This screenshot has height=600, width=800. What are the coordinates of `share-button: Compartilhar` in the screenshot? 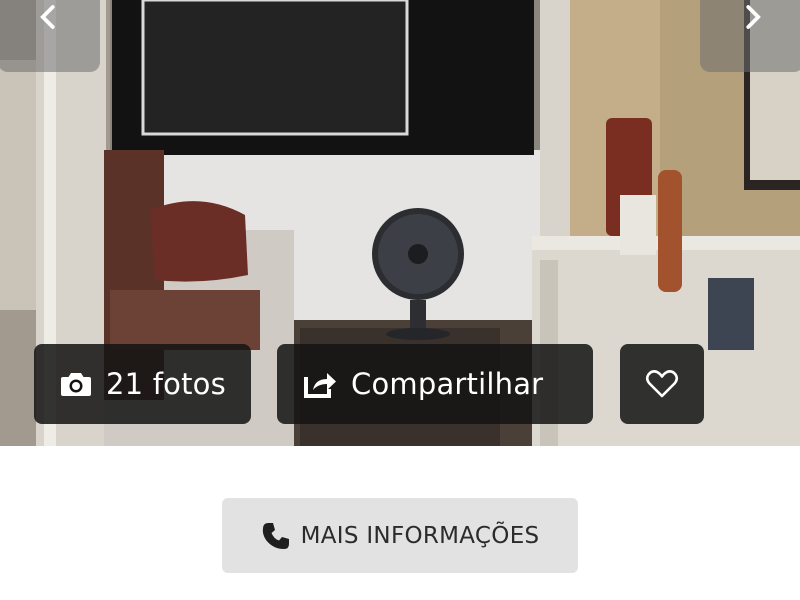 It's located at (435, 384).